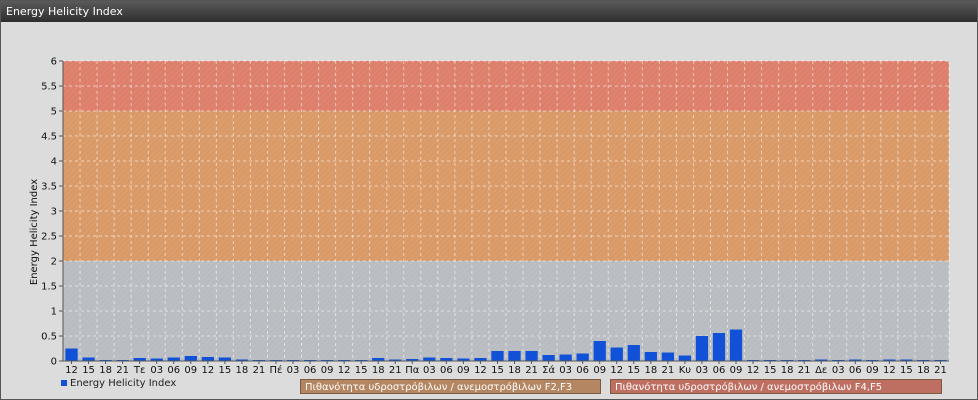  I want to click on y-tick-label: 3.5, so click(49, 187).